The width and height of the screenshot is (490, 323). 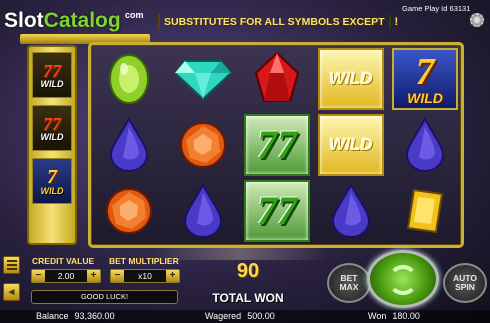 I want to click on balance-display: Balance 93,360.00, so click(x=75, y=316).